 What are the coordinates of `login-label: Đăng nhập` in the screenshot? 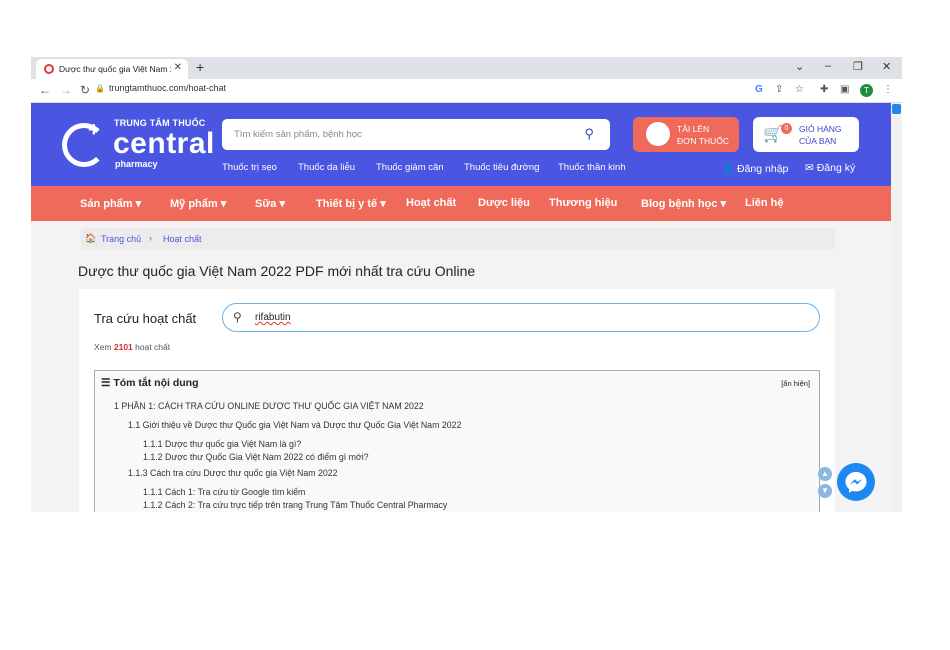 It's located at (763, 169).